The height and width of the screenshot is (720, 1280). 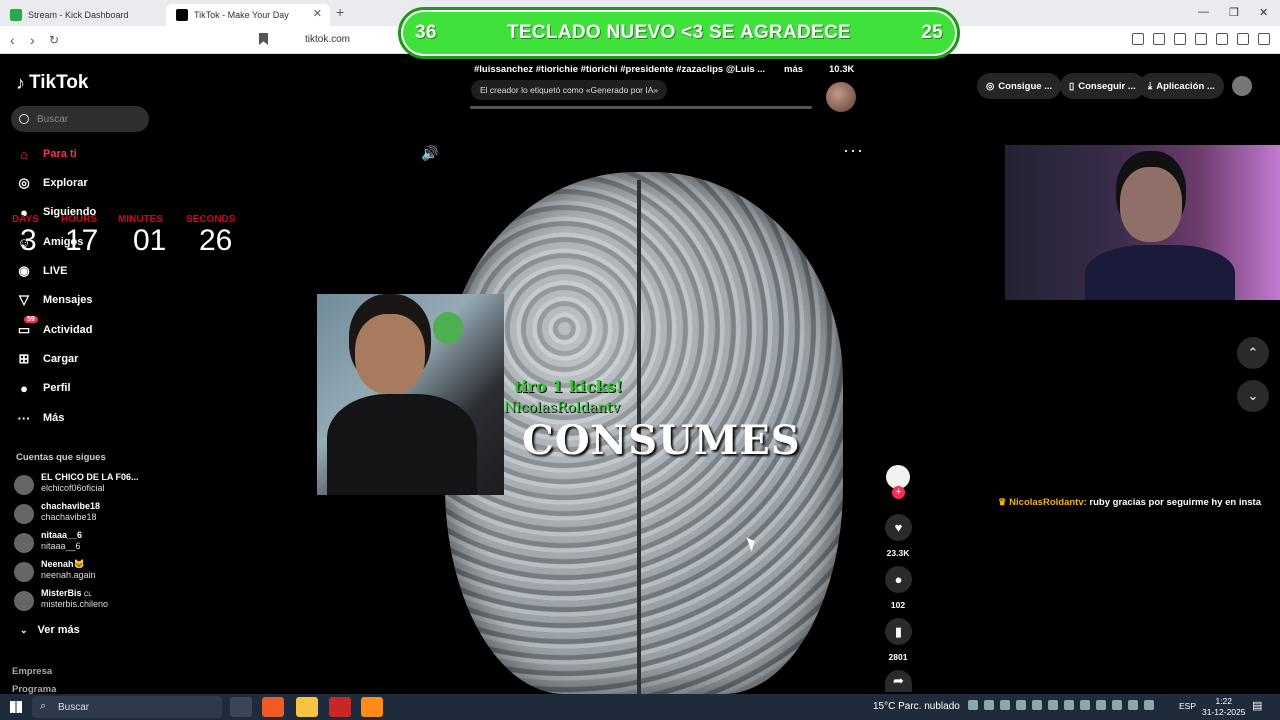 I want to click on language-indicator: ESP, so click(x=1187, y=706).